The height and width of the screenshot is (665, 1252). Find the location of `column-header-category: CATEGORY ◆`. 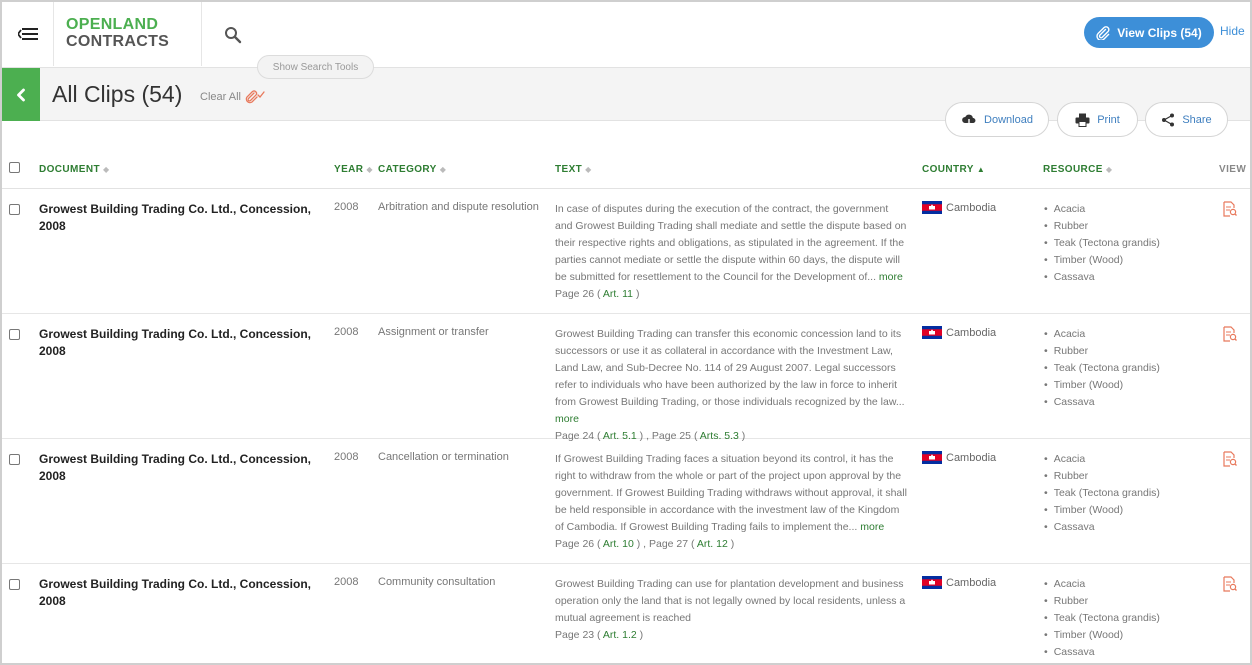

column-header-category: CATEGORY ◆ is located at coordinates (412, 169).